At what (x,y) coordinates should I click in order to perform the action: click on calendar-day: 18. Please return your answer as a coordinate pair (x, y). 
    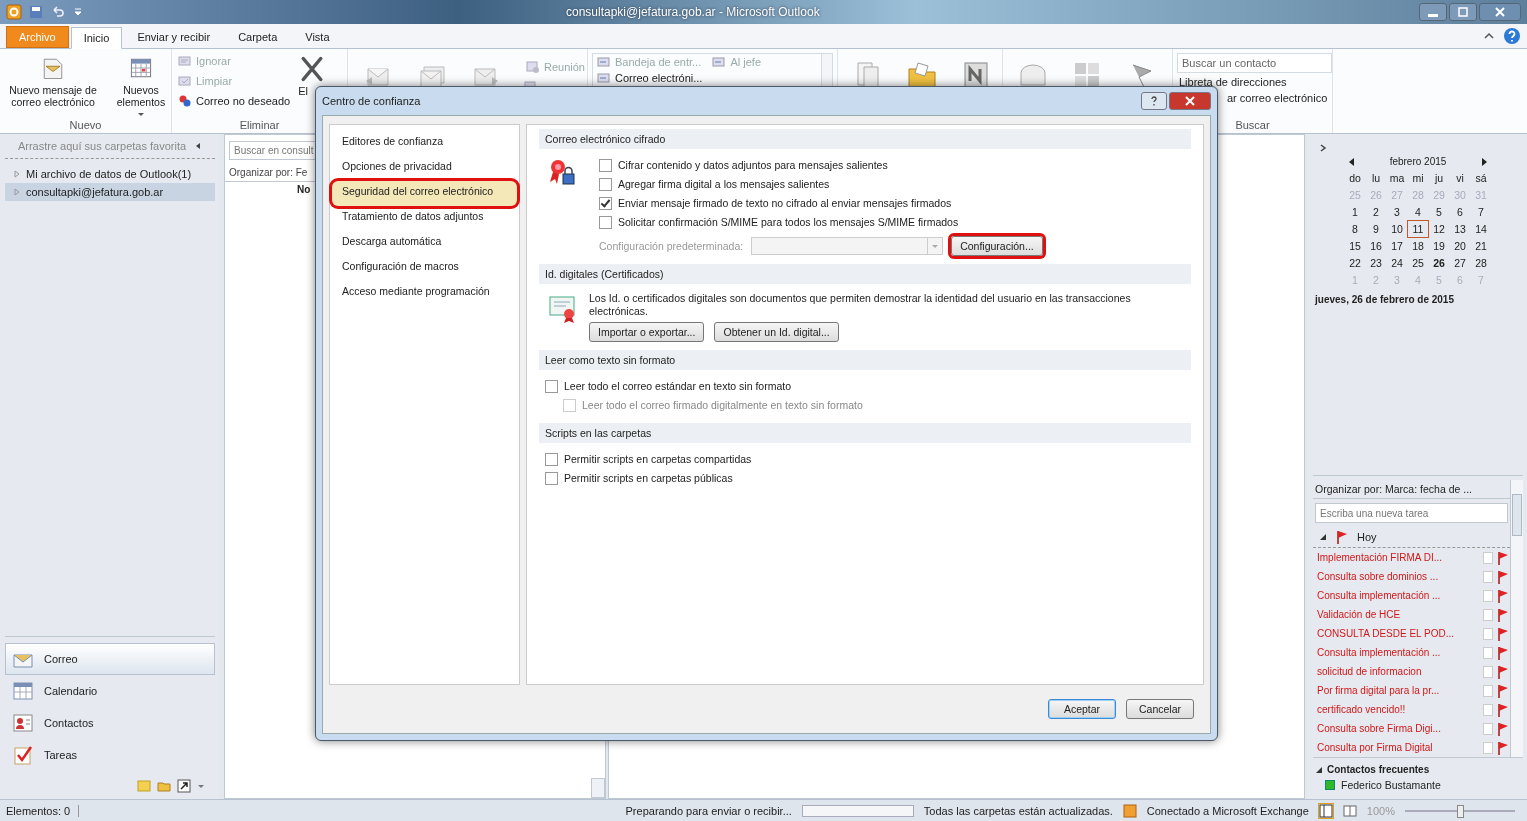
    Looking at the image, I should click on (1418, 246).